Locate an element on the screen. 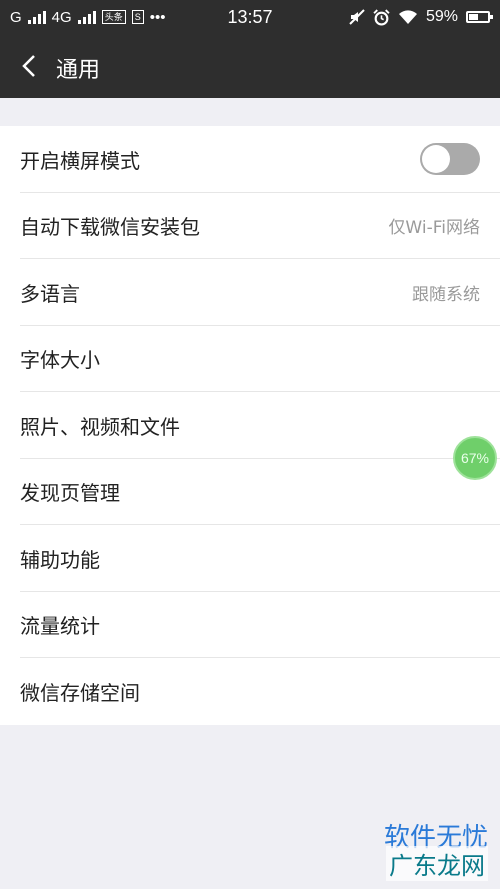 Image resolution: width=500 pixels, height=889 pixels. settings-row: 微信存储空间 is located at coordinates (250, 691).